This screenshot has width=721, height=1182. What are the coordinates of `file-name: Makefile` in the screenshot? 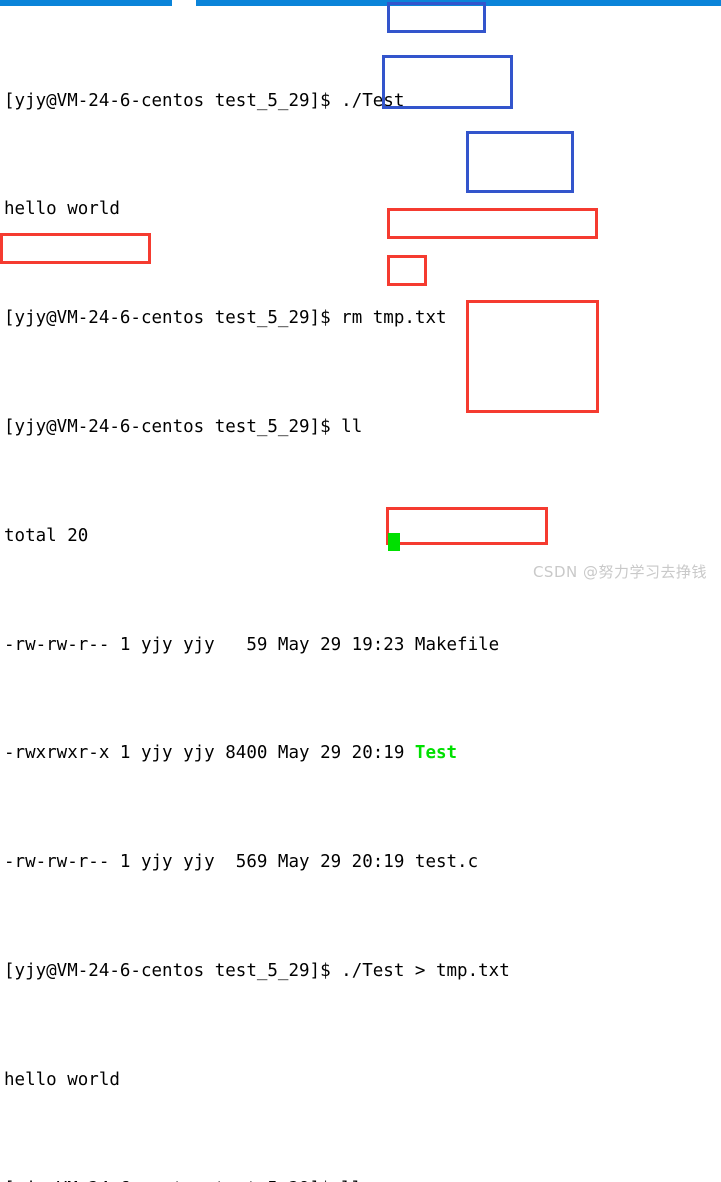 It's located at (457, 644).